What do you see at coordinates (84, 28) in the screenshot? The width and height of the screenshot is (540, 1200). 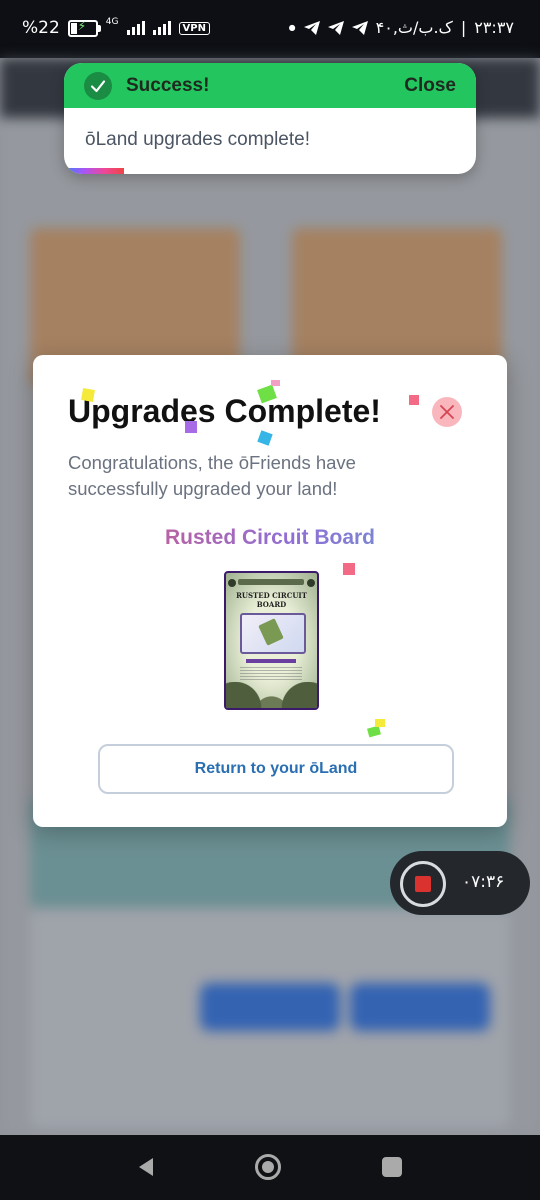 I see `battery-icon: ⚡` at bounding box center [84, 28].